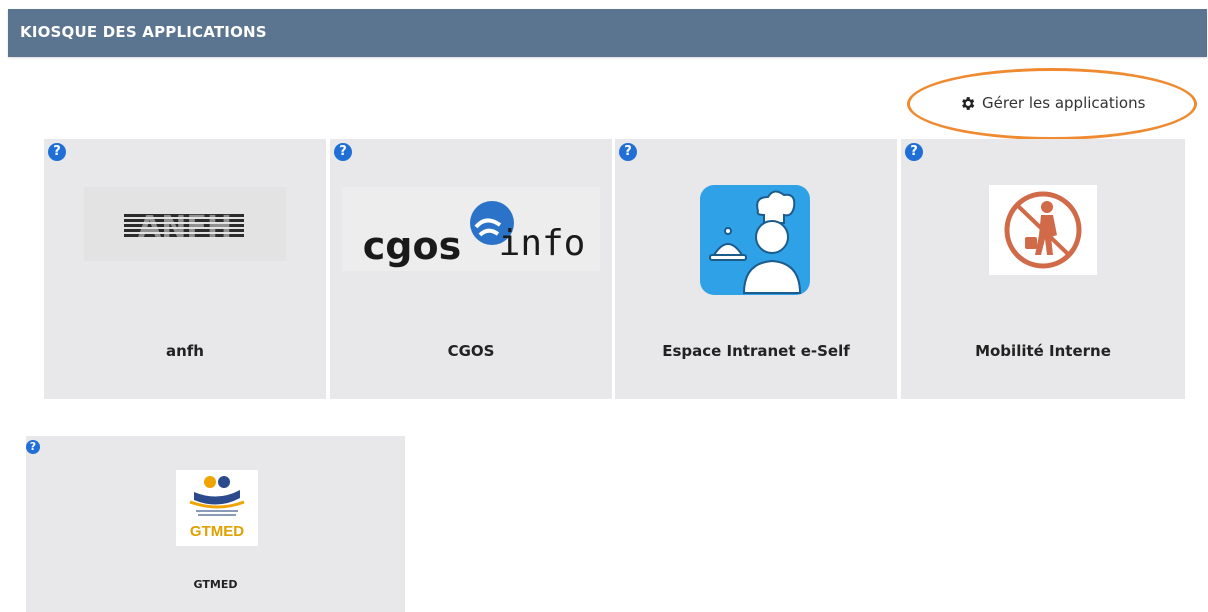  I want to click on svg-text: ANFH, so click(185, 227).